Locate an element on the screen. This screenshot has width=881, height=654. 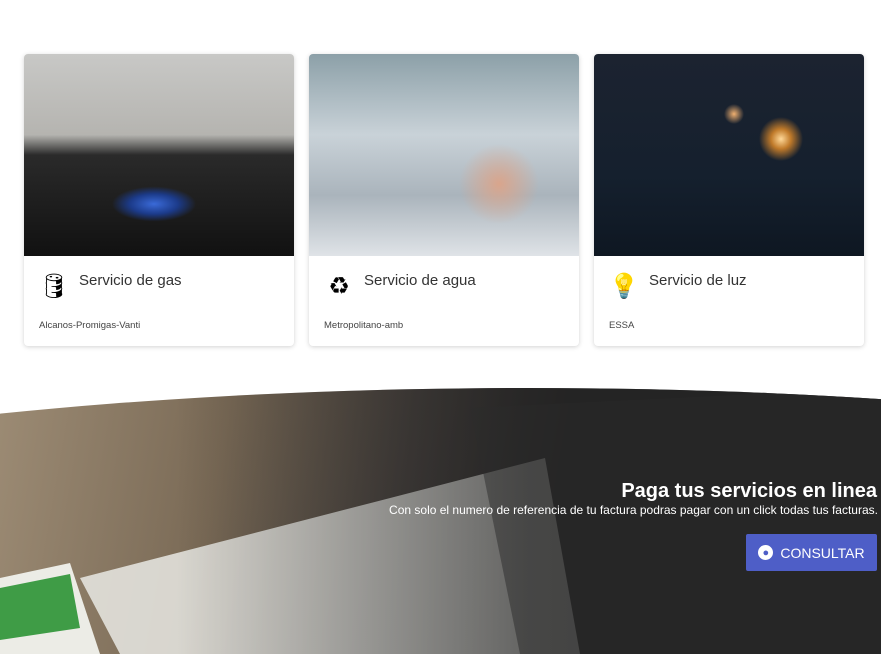
consultar-button: ● CONSULTAR is located at coordinates (811, 552).